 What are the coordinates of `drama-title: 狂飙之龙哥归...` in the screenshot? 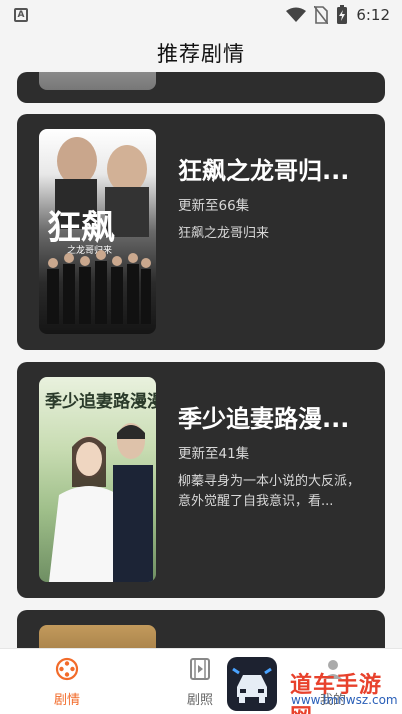 It's located at (264, 171).